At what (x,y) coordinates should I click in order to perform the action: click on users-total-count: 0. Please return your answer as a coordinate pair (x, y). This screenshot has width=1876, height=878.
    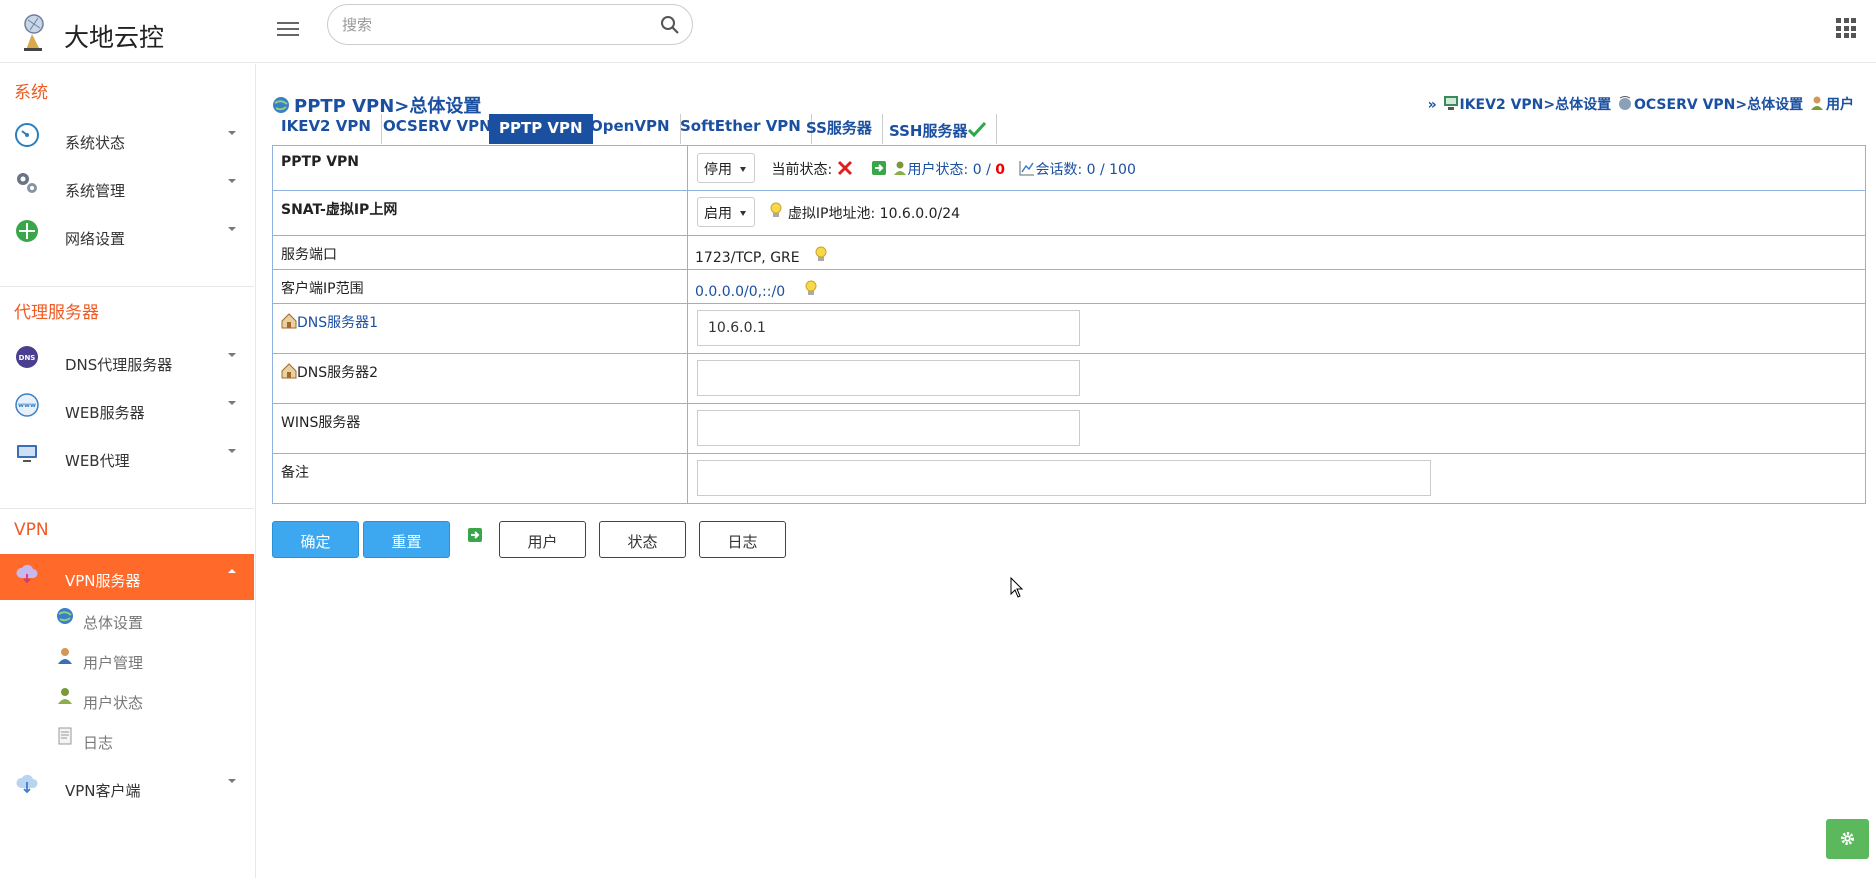
    Looking at the image, I should click on (1000, 170).